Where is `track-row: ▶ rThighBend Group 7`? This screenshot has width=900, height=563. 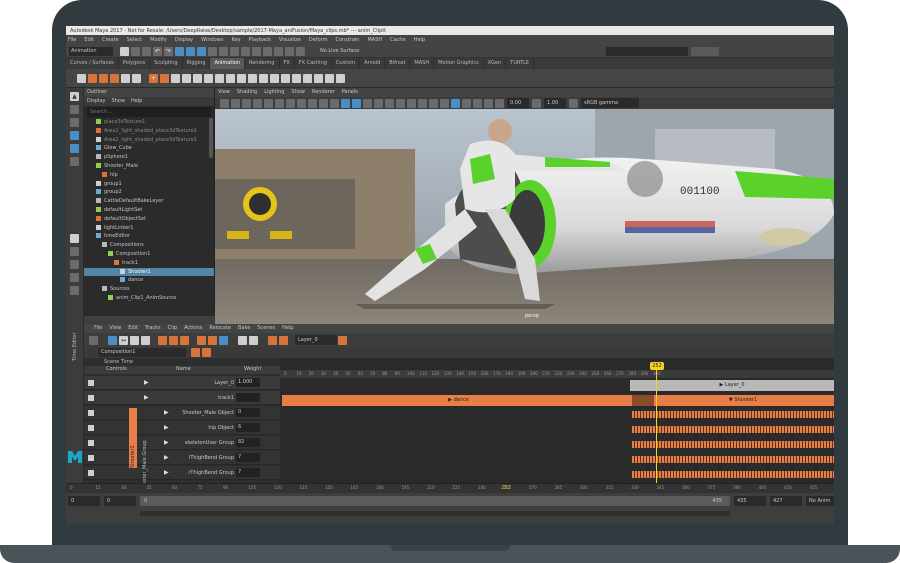 track-row: ▶ rThighBend Group 7 is located at coordinates (182, 473).